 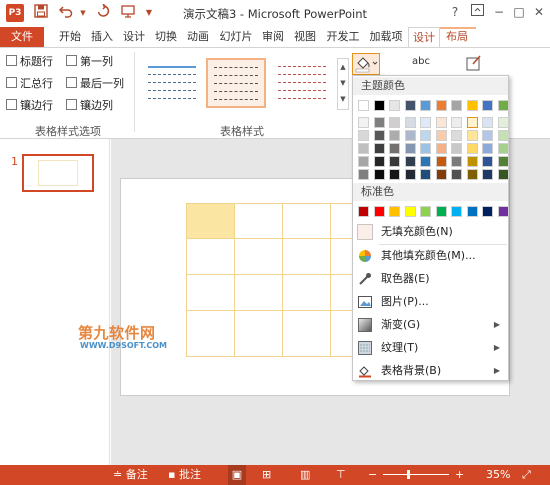 I want to click on tab-insert: 插入, so click(x=102, y=37).